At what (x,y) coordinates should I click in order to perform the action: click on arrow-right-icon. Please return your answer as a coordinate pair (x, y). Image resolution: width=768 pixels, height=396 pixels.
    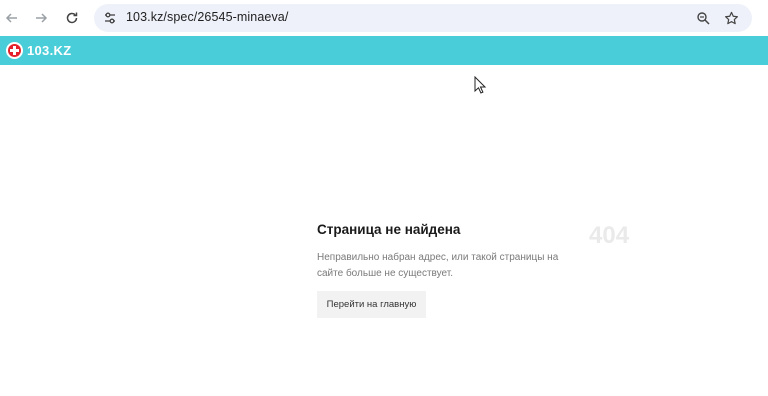
    Looking at the image, I should click on (42, 18).